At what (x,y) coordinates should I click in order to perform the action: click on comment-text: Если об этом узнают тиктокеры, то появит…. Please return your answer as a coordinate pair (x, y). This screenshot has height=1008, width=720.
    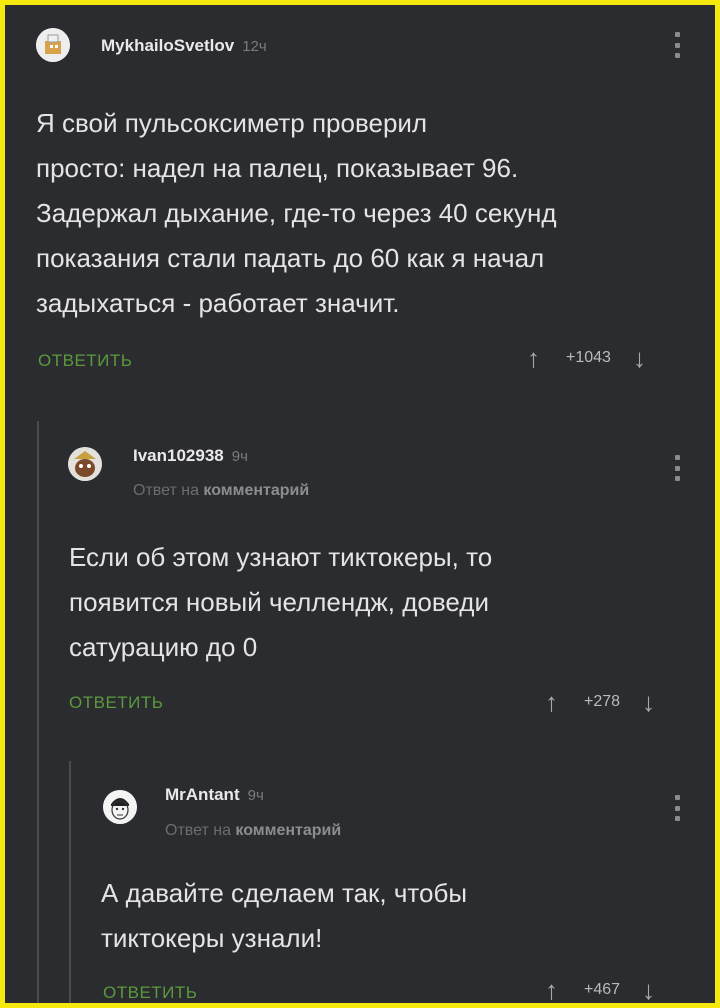
    Looking at the image, I should click on (281, 602).